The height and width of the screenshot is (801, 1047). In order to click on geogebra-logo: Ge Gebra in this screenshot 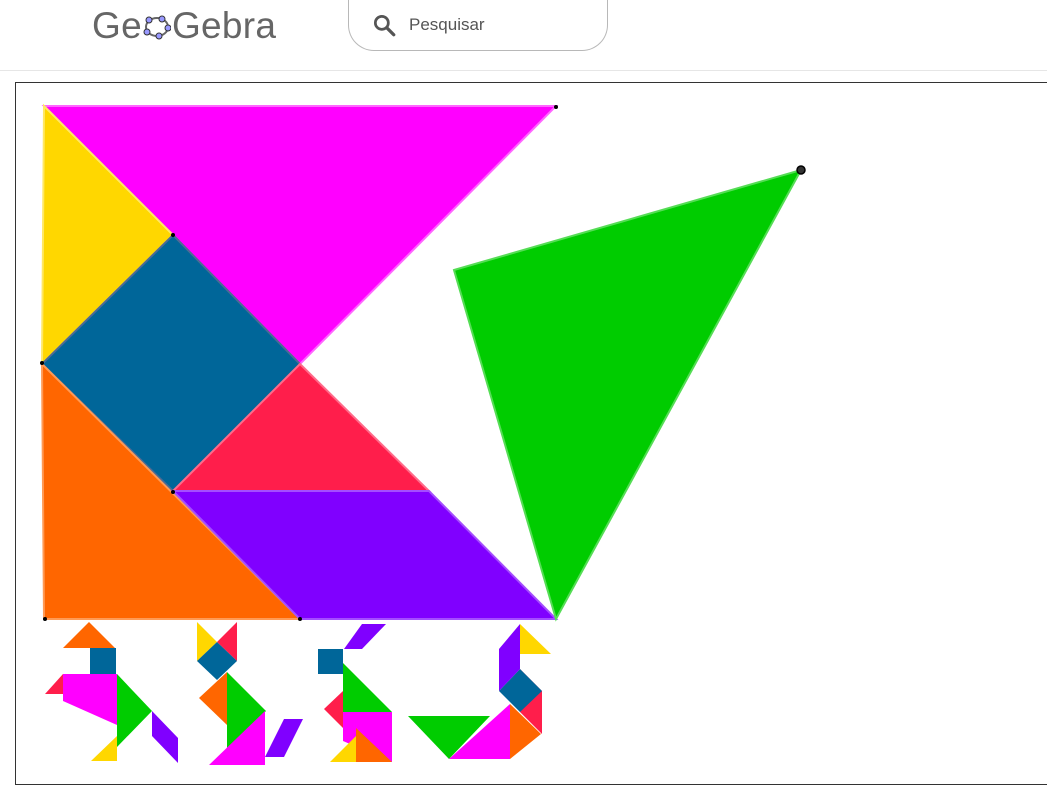, I will do `click(184, 26)`.